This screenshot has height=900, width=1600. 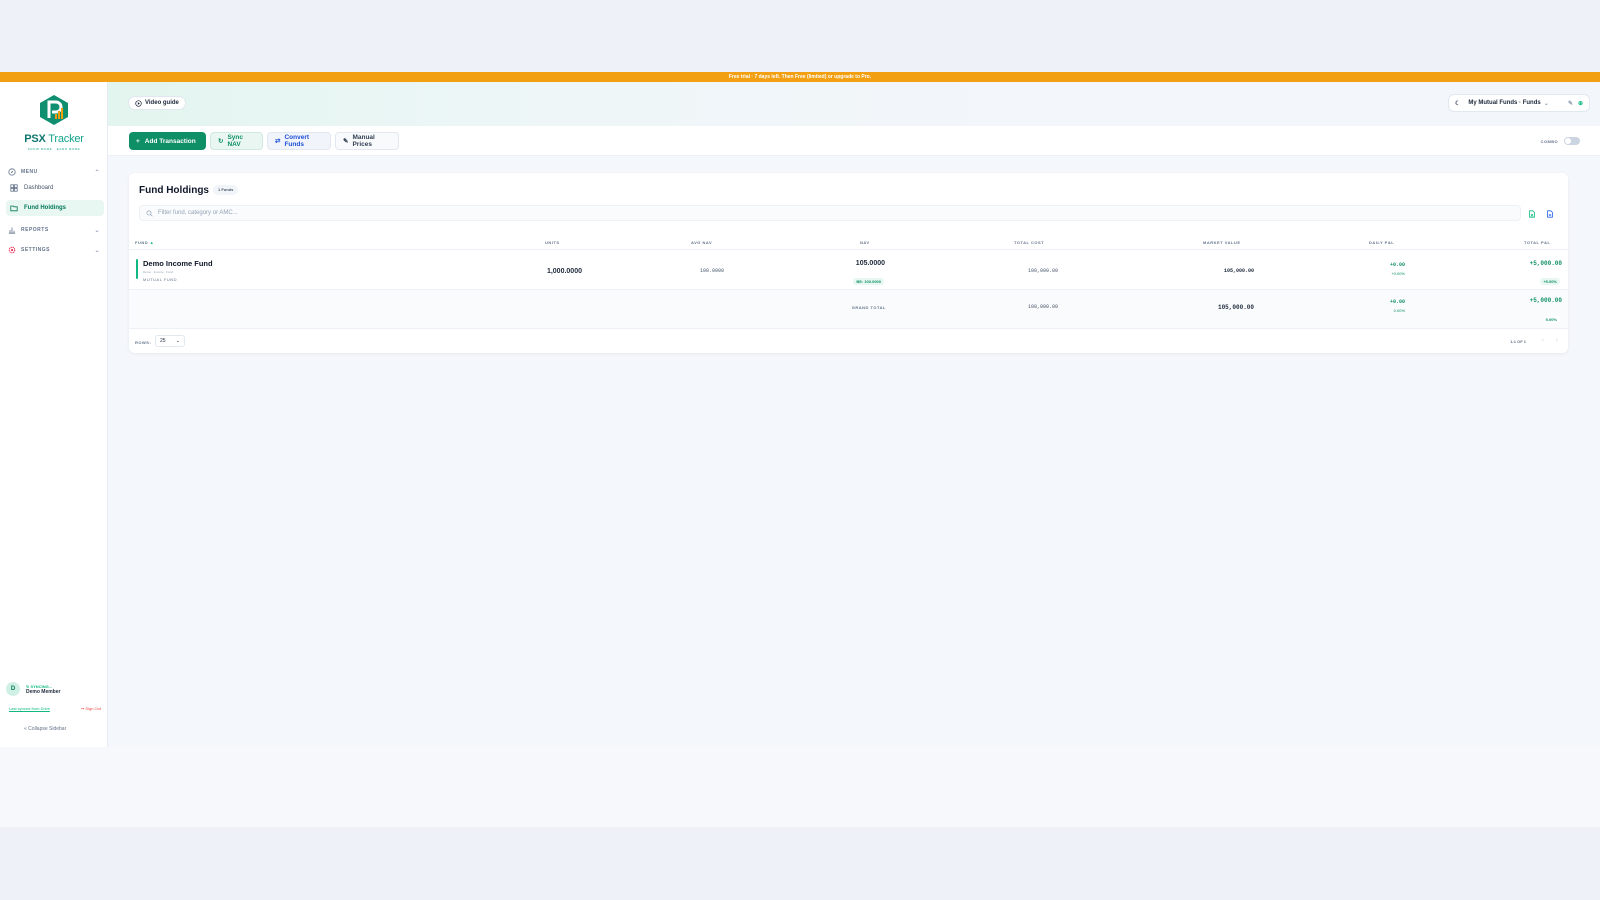 What do you see at coordinates (346, 141) in the screenshot?
I see `pencil-icon: ✎` at bounding box center [346, 141].